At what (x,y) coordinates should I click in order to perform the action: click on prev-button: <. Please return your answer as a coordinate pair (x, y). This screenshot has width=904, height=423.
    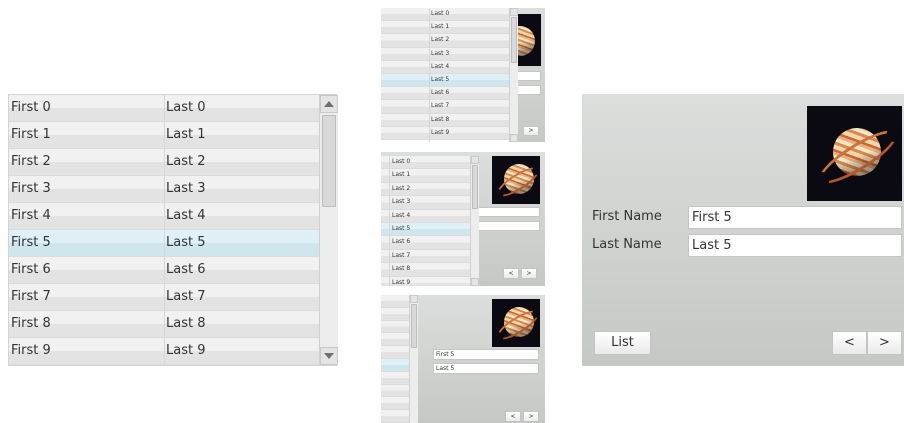
    Looking at the image, I should click on (849, 343).